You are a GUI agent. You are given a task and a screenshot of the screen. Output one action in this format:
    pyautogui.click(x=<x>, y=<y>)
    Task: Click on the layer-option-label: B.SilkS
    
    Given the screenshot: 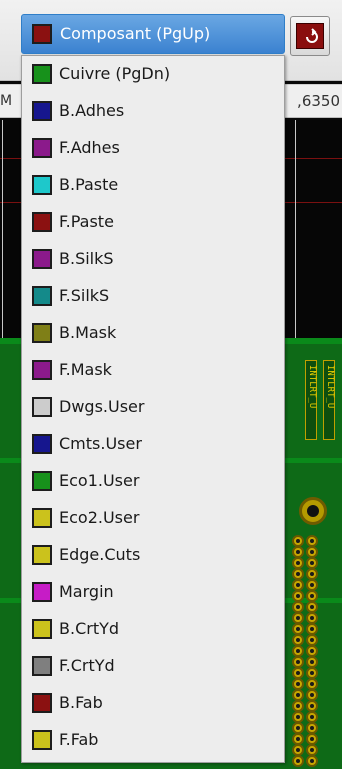 What is the action you would take?
    pyautogui.click(x=86, y=258)
    